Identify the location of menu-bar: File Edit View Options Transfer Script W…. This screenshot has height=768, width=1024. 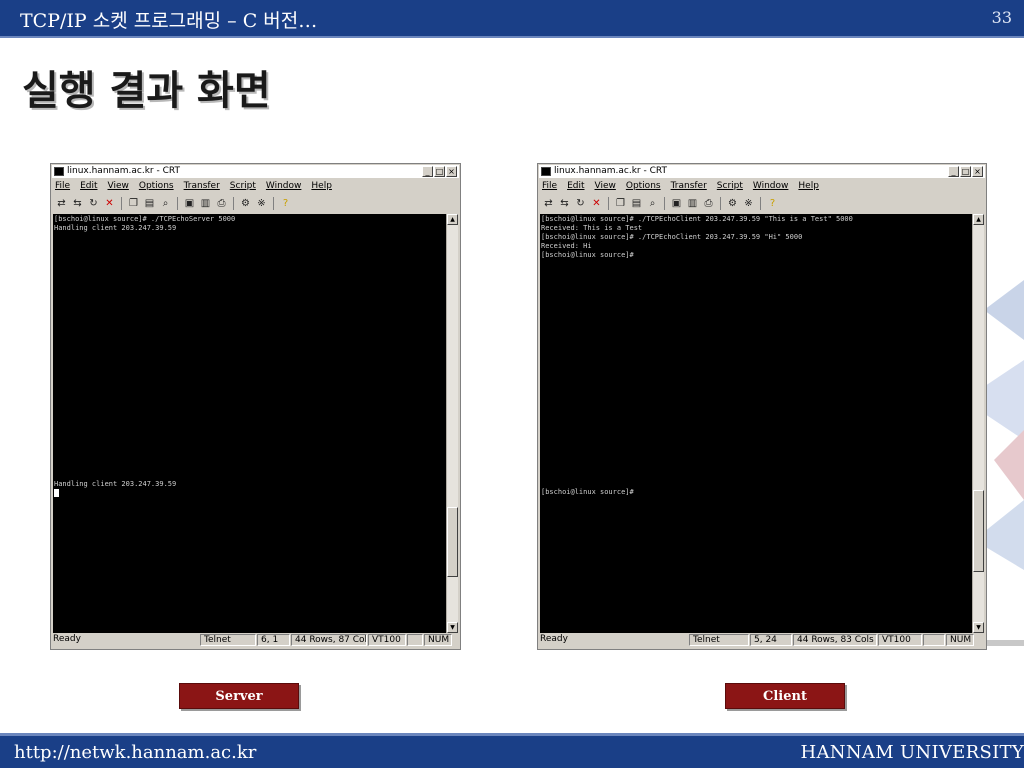
(762, 186).